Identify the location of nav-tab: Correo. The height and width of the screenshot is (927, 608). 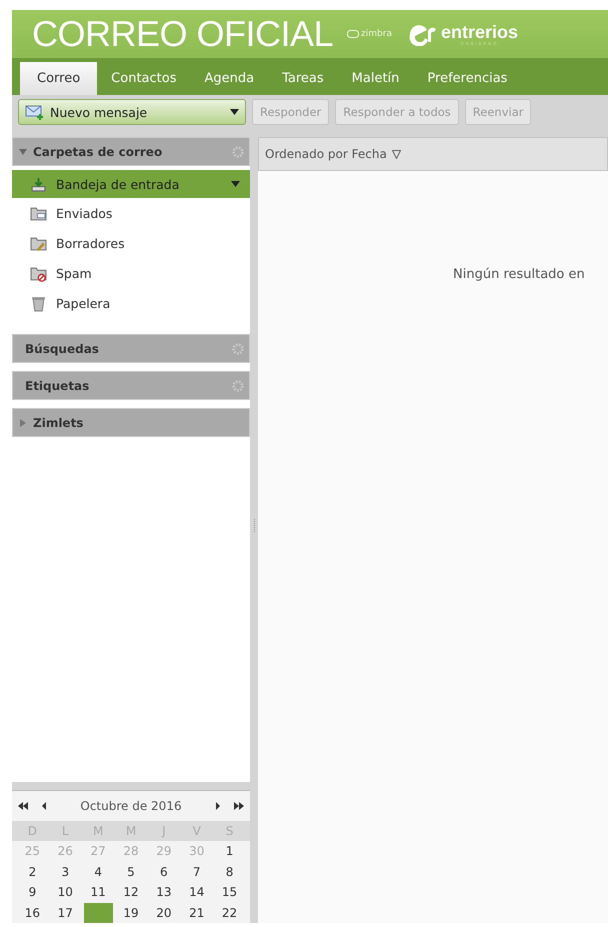
(59, 78).